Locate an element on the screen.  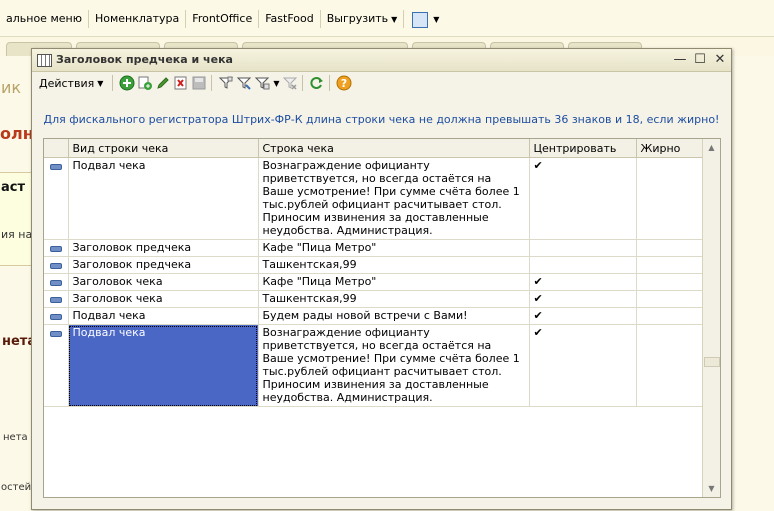
filter-icon is located at coordinates (226, 82).